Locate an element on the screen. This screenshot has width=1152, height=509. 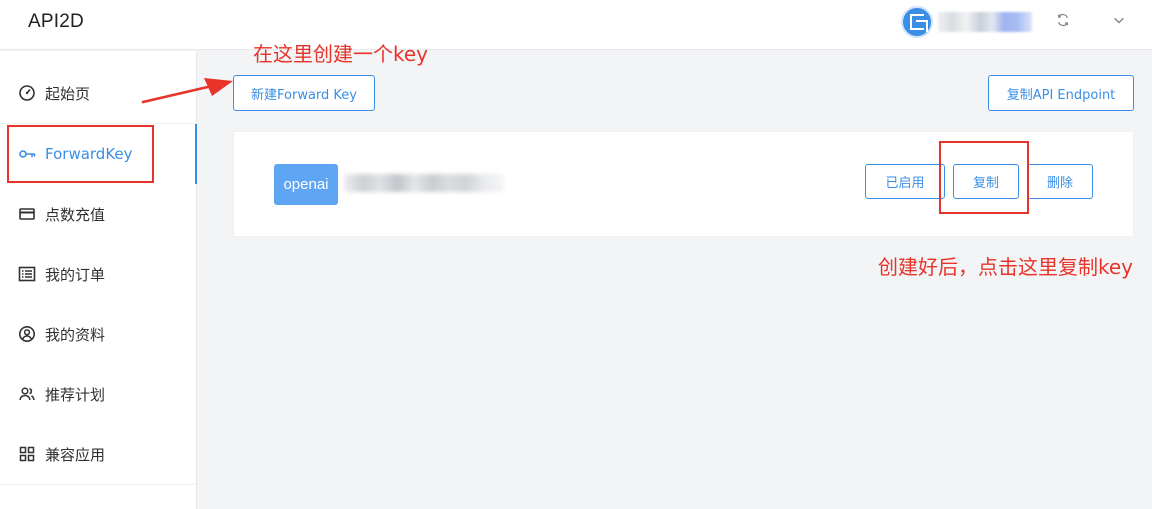
sidebar-divider is located at coordinates (98, 484).